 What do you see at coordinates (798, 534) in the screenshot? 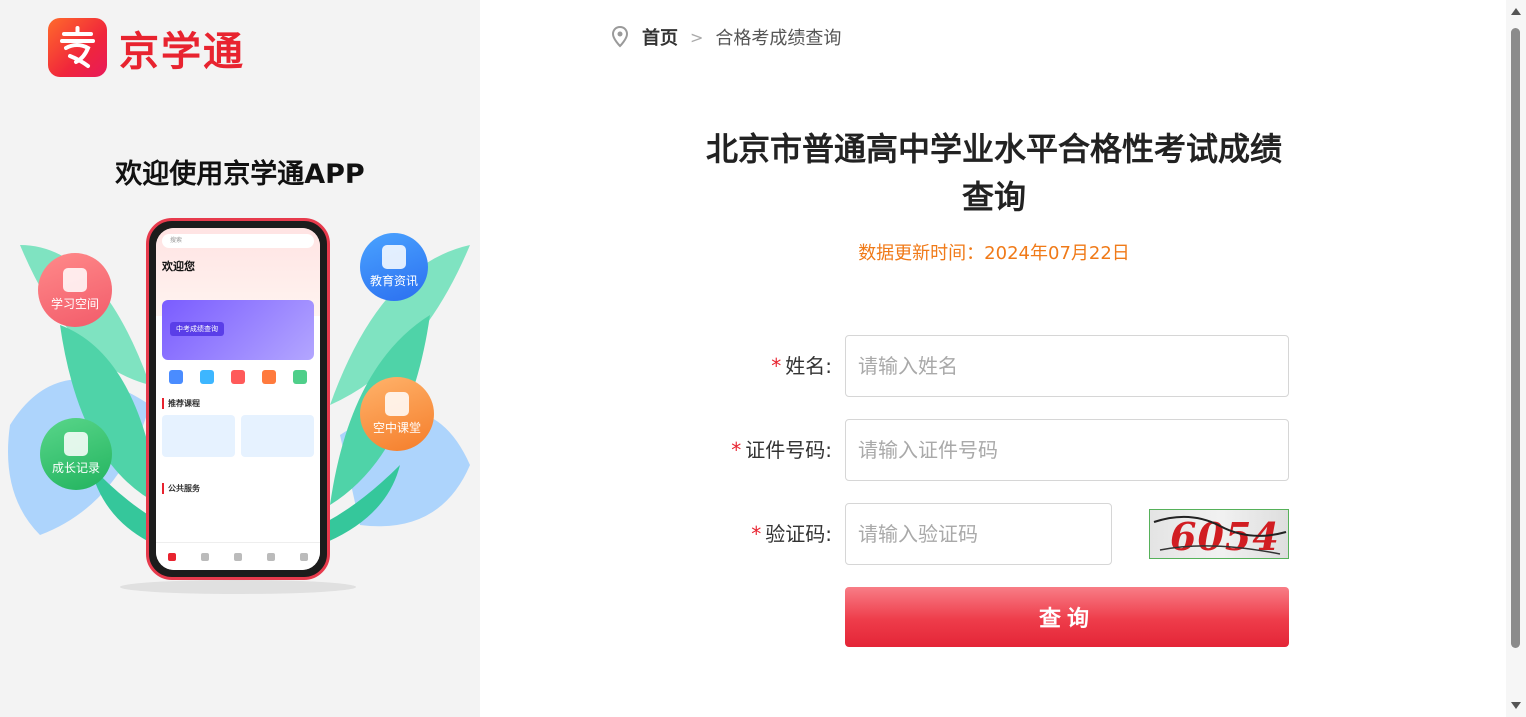
I see `captcha-label-text: 验证码:` at bounding box center [798, 534].